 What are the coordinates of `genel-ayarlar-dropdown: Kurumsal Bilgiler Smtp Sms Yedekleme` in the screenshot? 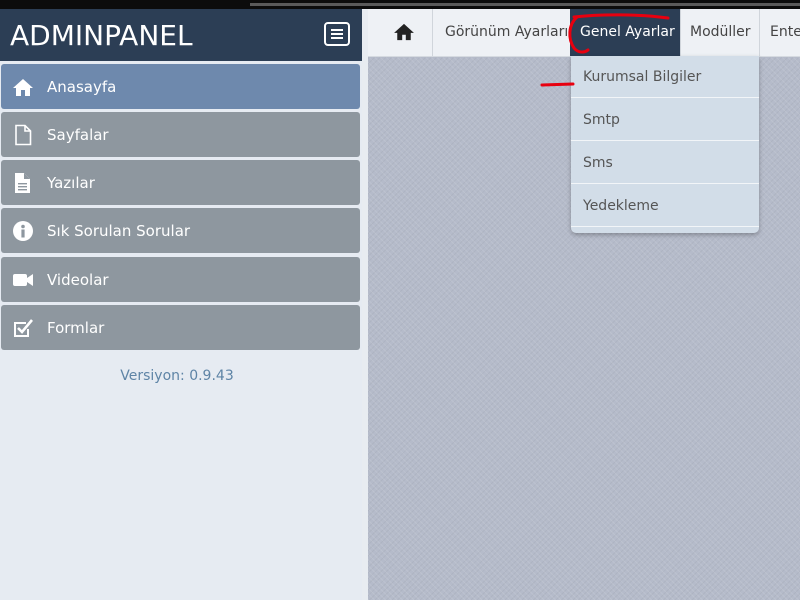 It's located at (665, 144).